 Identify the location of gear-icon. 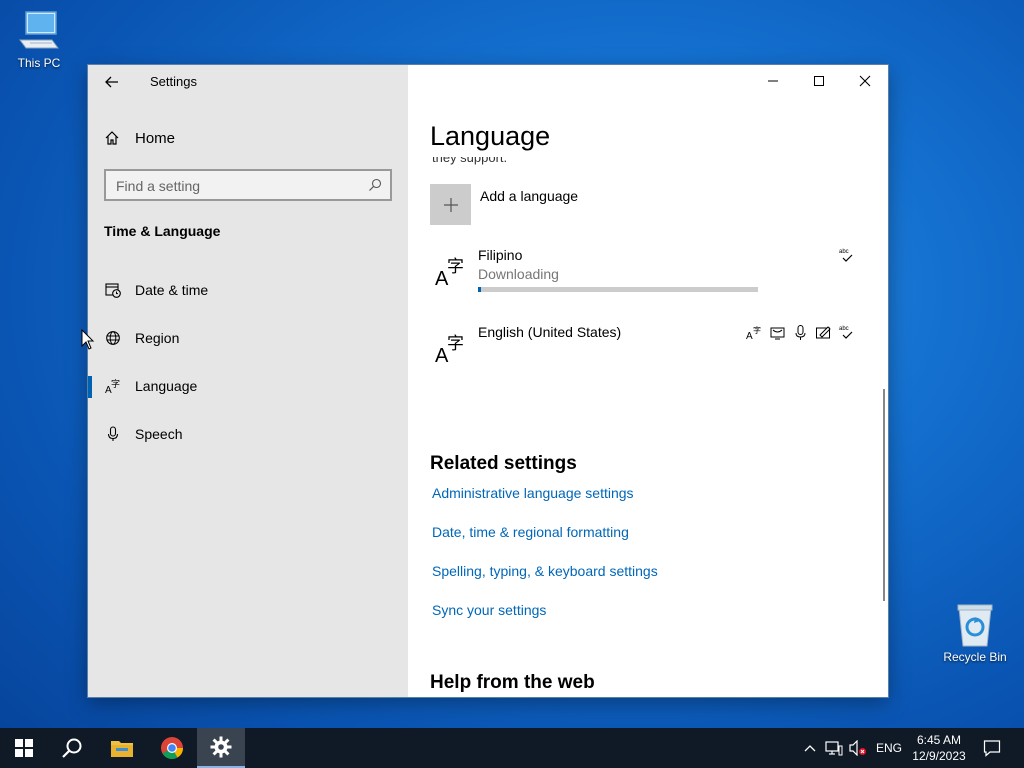
(221, 747).